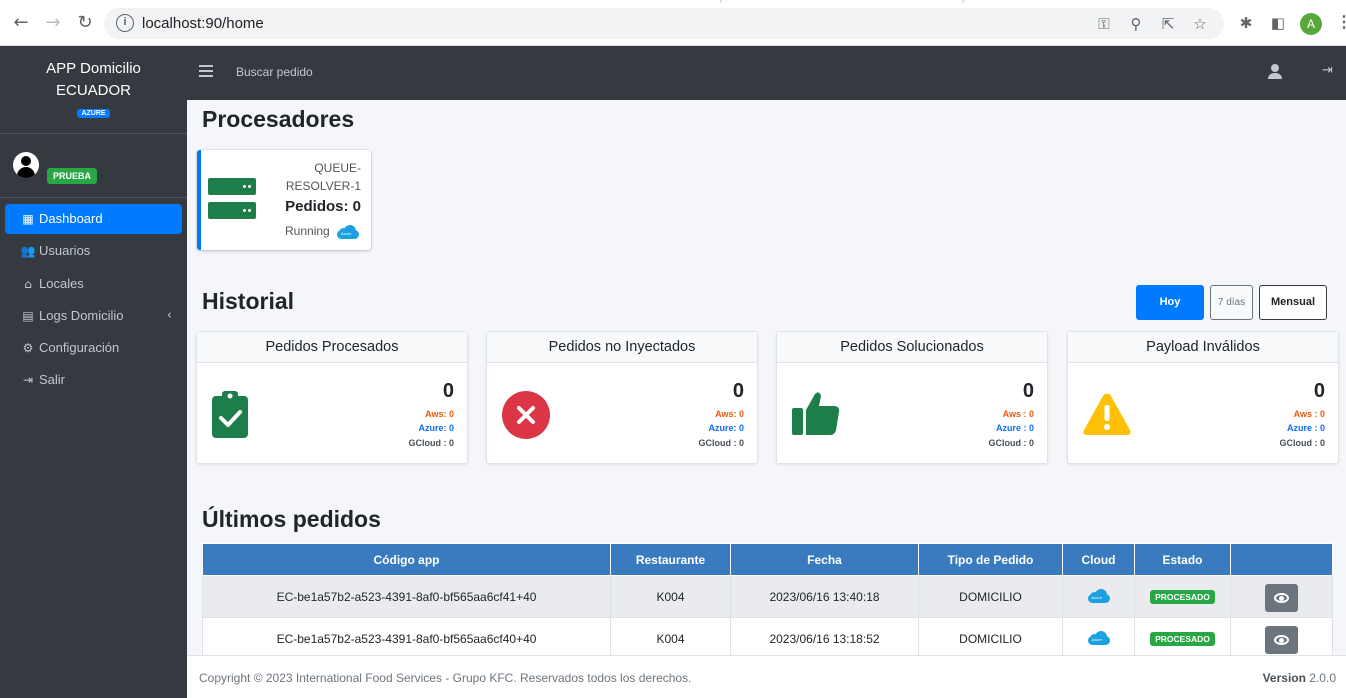 This screenshot has width=1346, height=698. Describe the element at coordinates (664, 23) in the screenshot. I see `address-bar: i localhost:90/home ⚿ ⚲ ⇱ ☆` at that location.